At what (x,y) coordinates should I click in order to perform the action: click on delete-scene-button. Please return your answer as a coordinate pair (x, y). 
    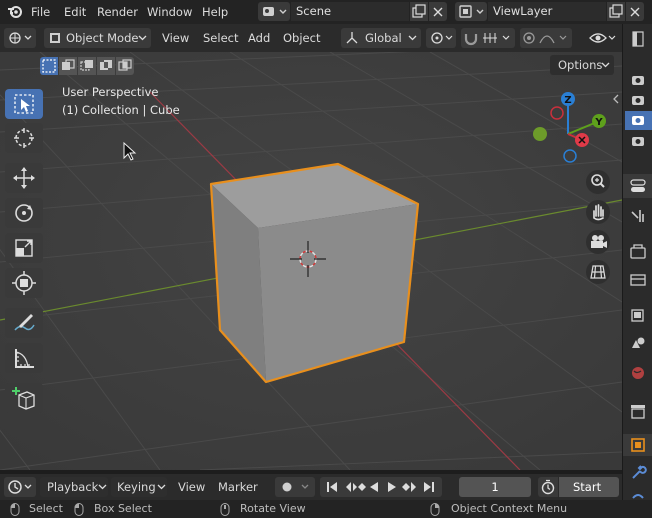
    Looking at the image, I should click on (438, 11).